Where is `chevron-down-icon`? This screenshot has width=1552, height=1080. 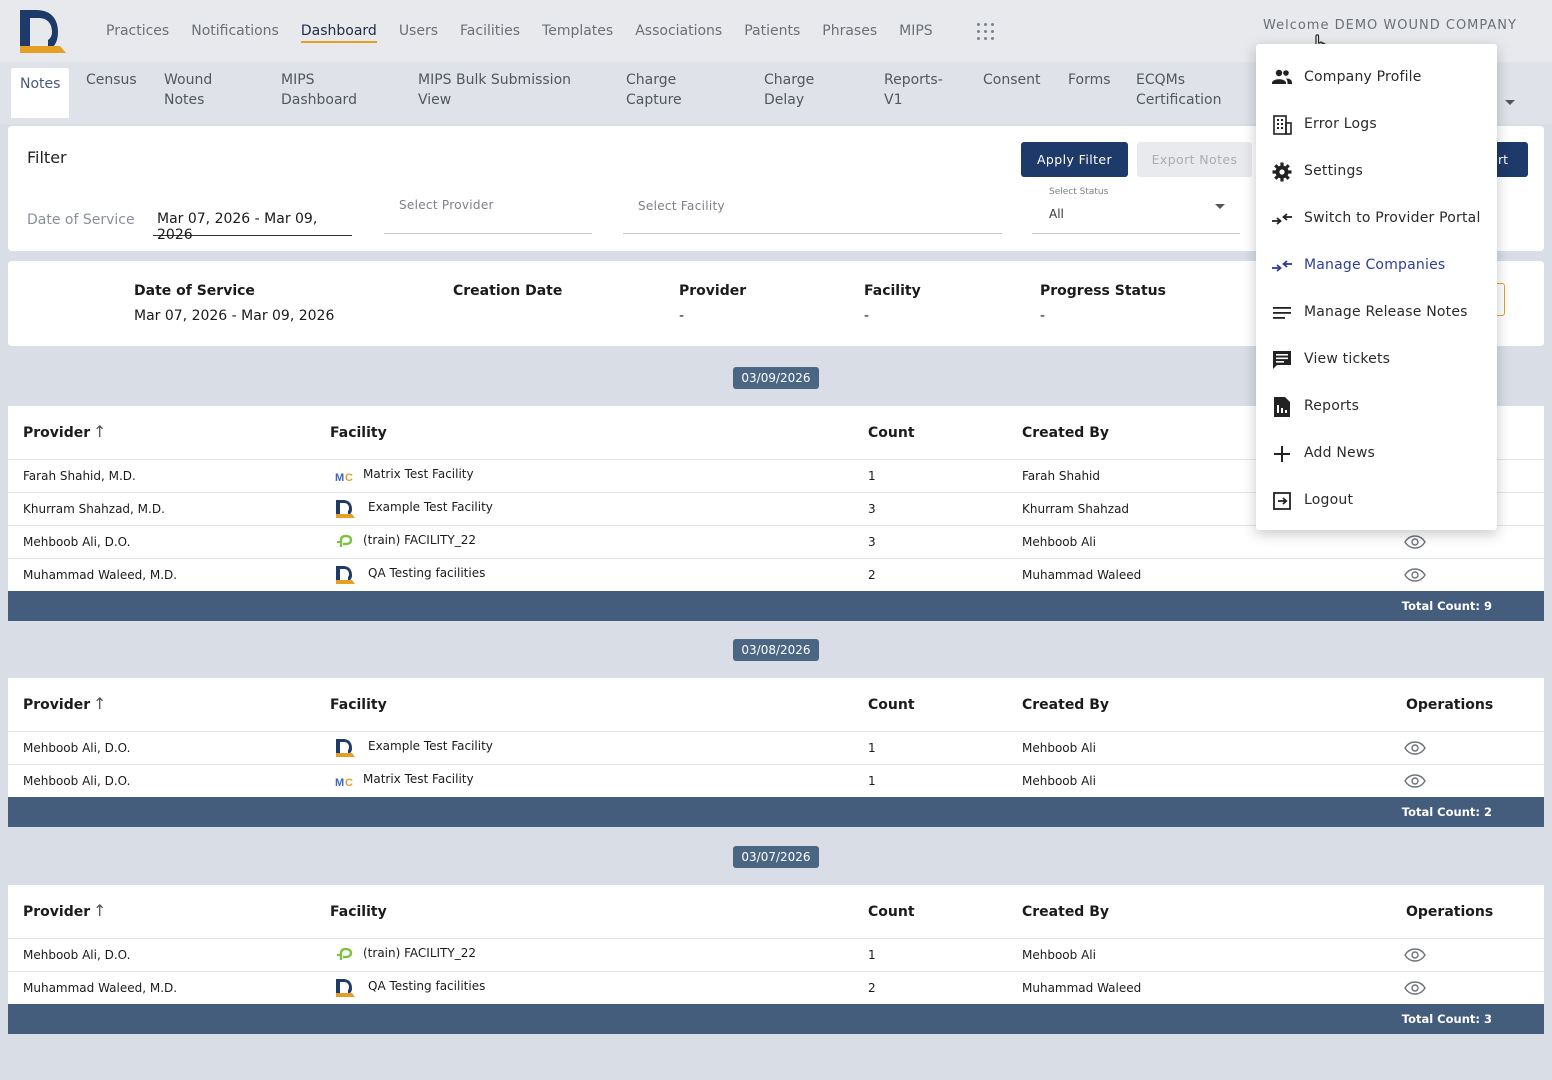
chevron-down-icon is located at coordinates (1510, 102).